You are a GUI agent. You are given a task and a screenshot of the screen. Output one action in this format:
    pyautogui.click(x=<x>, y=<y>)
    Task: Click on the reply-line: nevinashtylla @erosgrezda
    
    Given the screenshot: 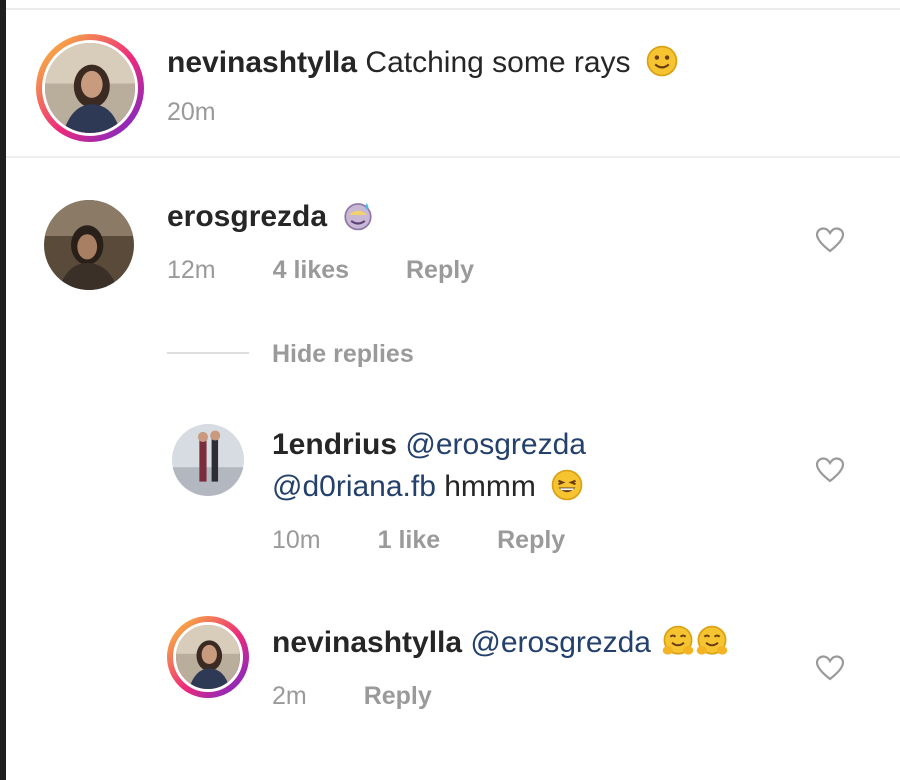 What is the action you would take?
    pyautogui.click(x=500, y=643)
    